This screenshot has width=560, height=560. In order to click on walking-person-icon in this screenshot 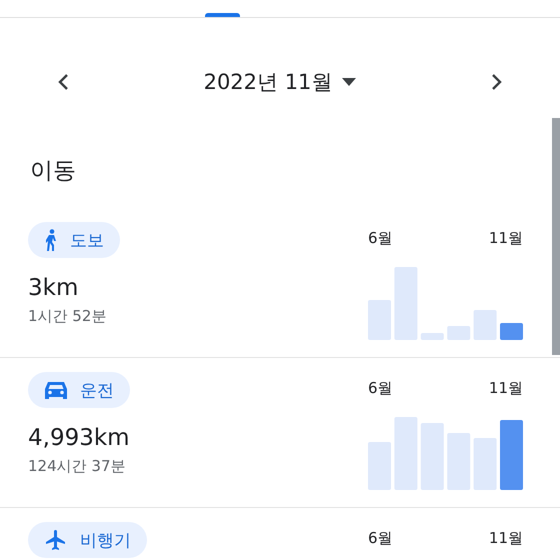, I will do `click(51, 240)`.